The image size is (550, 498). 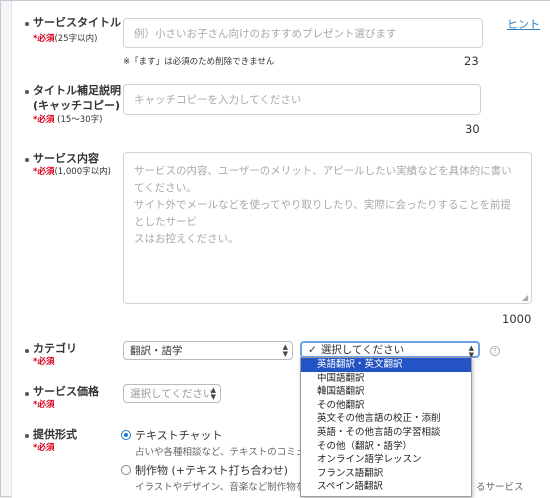 What do you see at coordinates (386, 474) in the screenshot?
I see `dropdown-item: フランス語翻訳` at bounding box center [386, 474].